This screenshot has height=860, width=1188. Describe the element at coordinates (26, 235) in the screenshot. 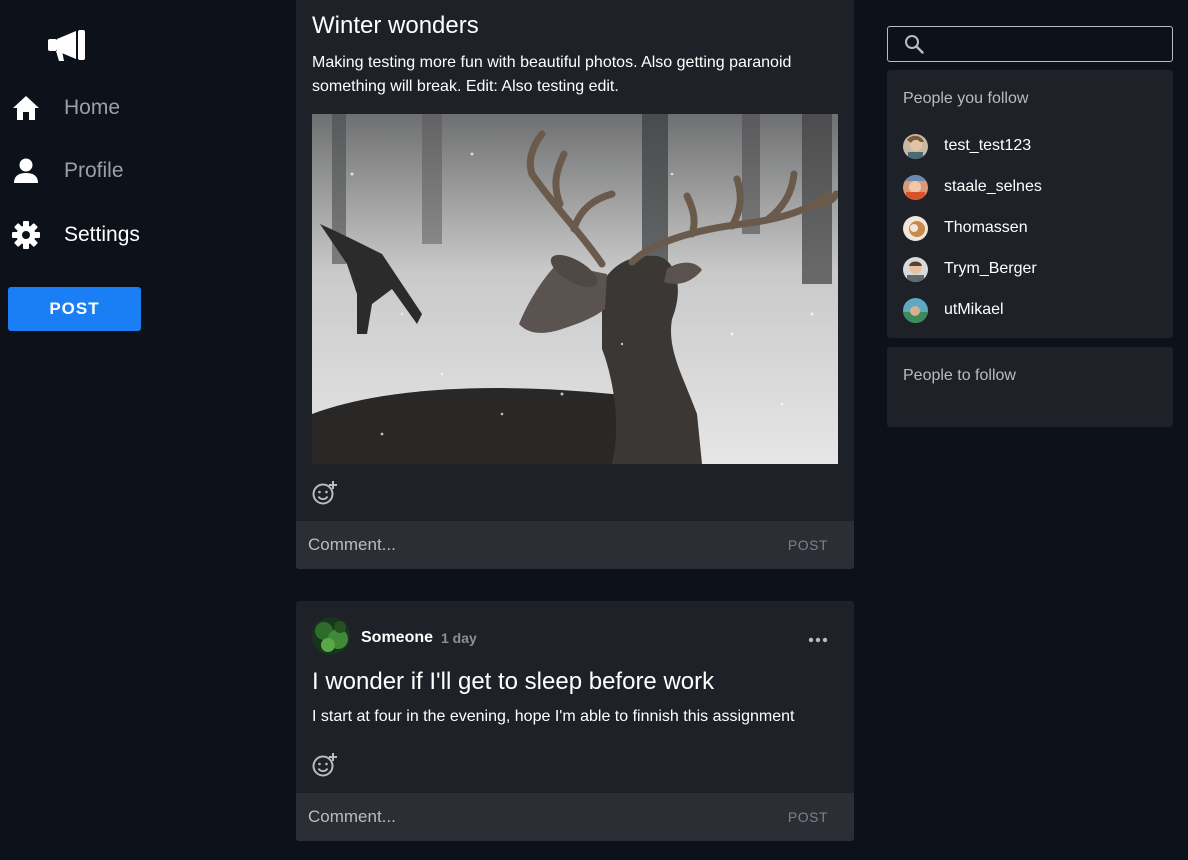

I see `gear-icon` at that location.